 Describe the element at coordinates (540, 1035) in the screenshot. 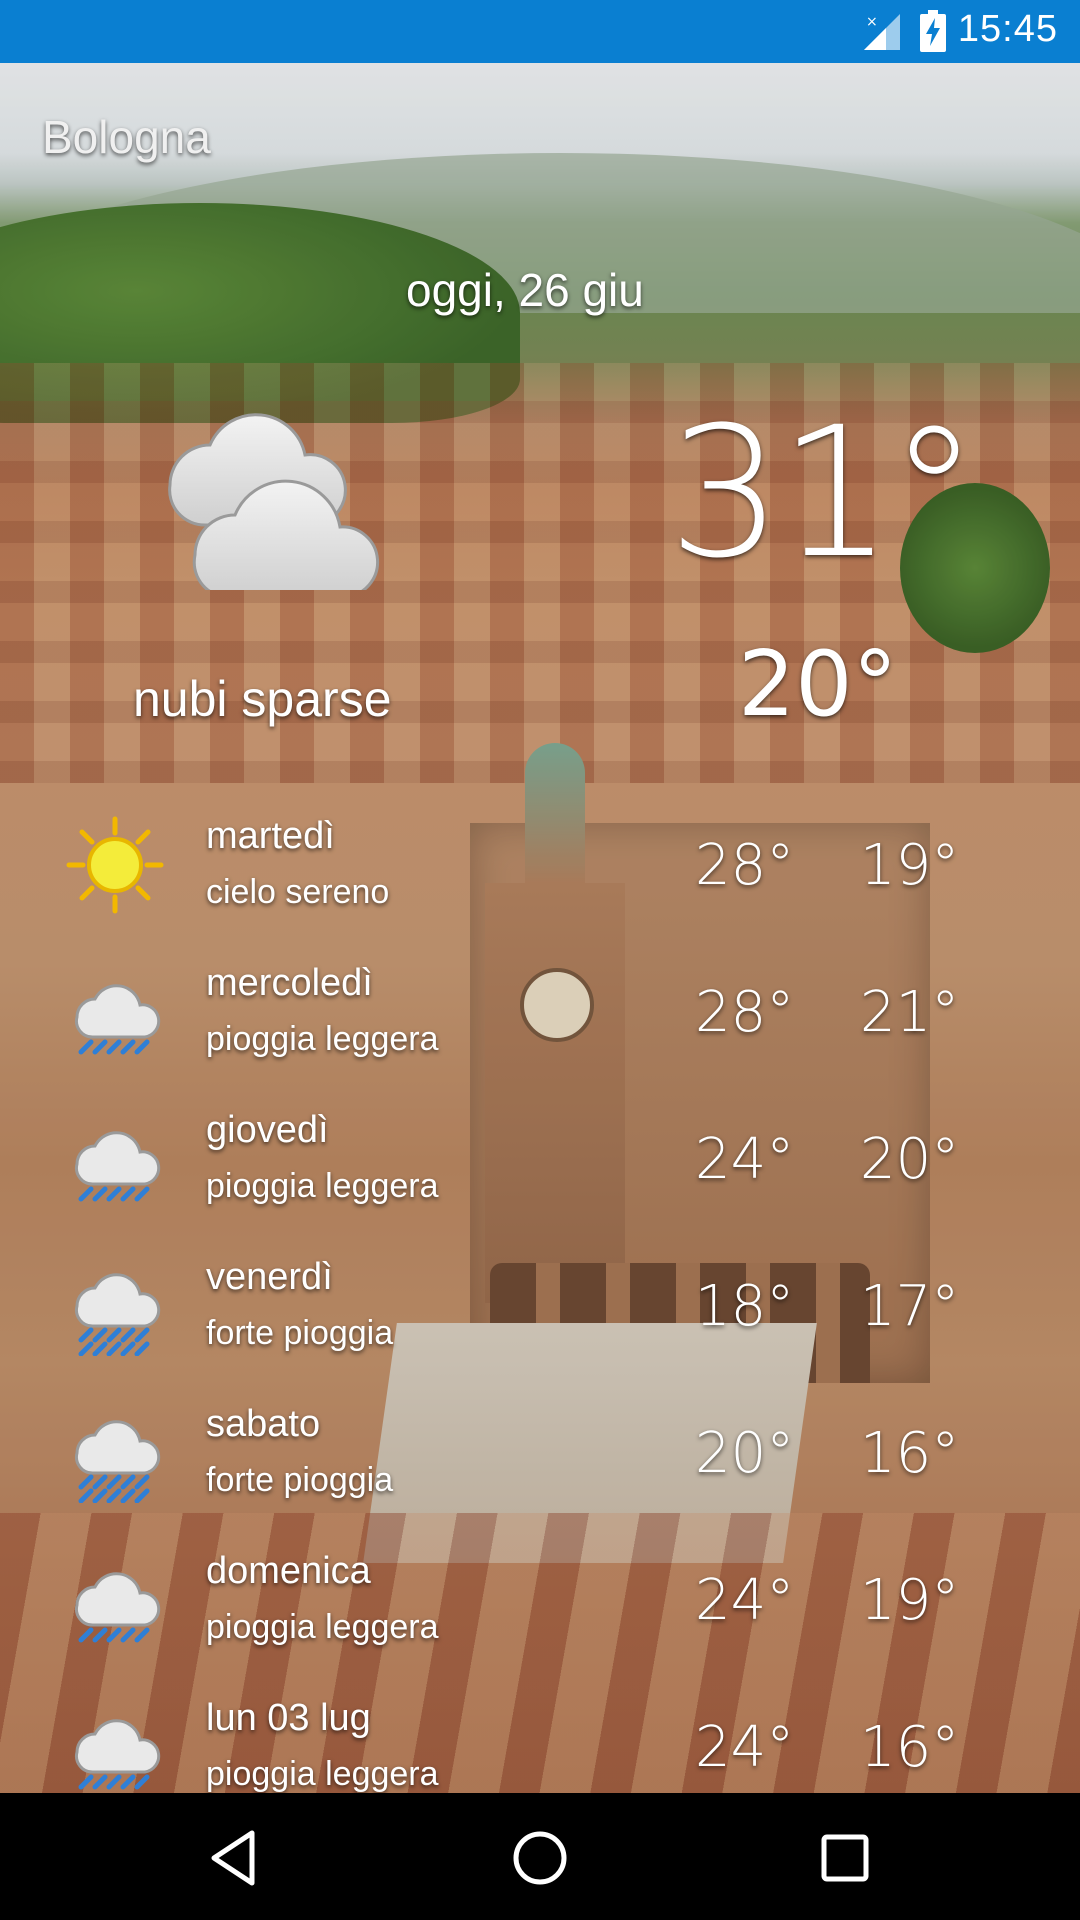

I see `forecast-row: mercoledì pioggia leggera 28° 21°` at that location.